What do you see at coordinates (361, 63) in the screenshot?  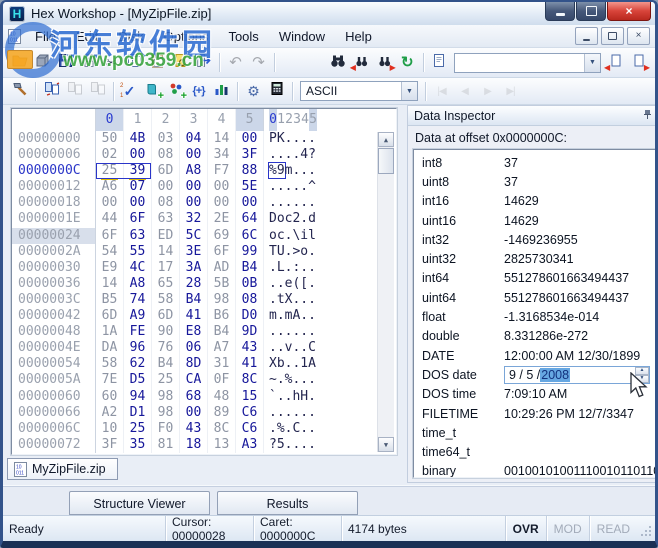 I see `find-previous-button: ◀` at bounding box center [361, 63].